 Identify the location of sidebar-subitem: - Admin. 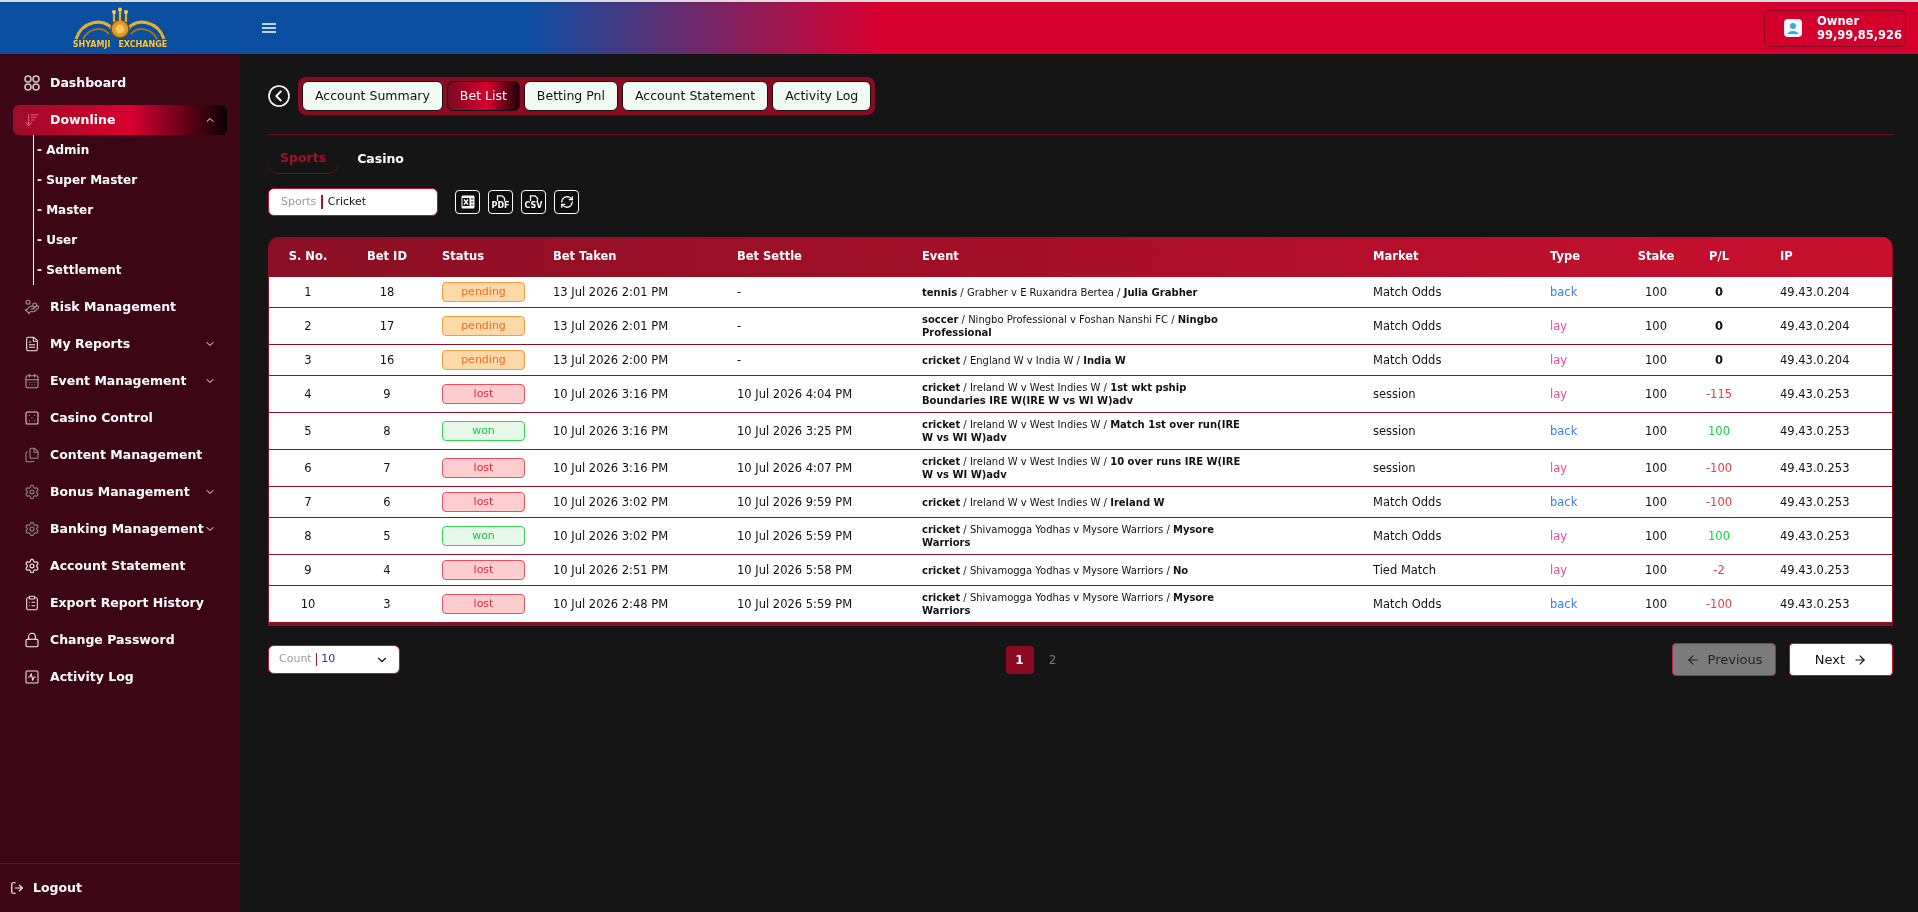
(137, 150).